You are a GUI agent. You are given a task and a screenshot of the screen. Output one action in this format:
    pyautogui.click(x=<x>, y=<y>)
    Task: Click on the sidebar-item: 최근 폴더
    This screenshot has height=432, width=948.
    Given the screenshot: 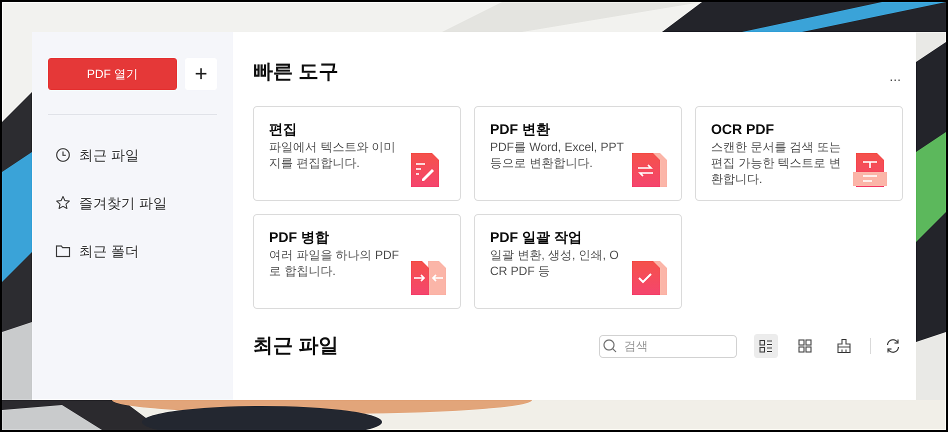 What is the action you would take?
    pyautogui.click(x=132, y=251)
    